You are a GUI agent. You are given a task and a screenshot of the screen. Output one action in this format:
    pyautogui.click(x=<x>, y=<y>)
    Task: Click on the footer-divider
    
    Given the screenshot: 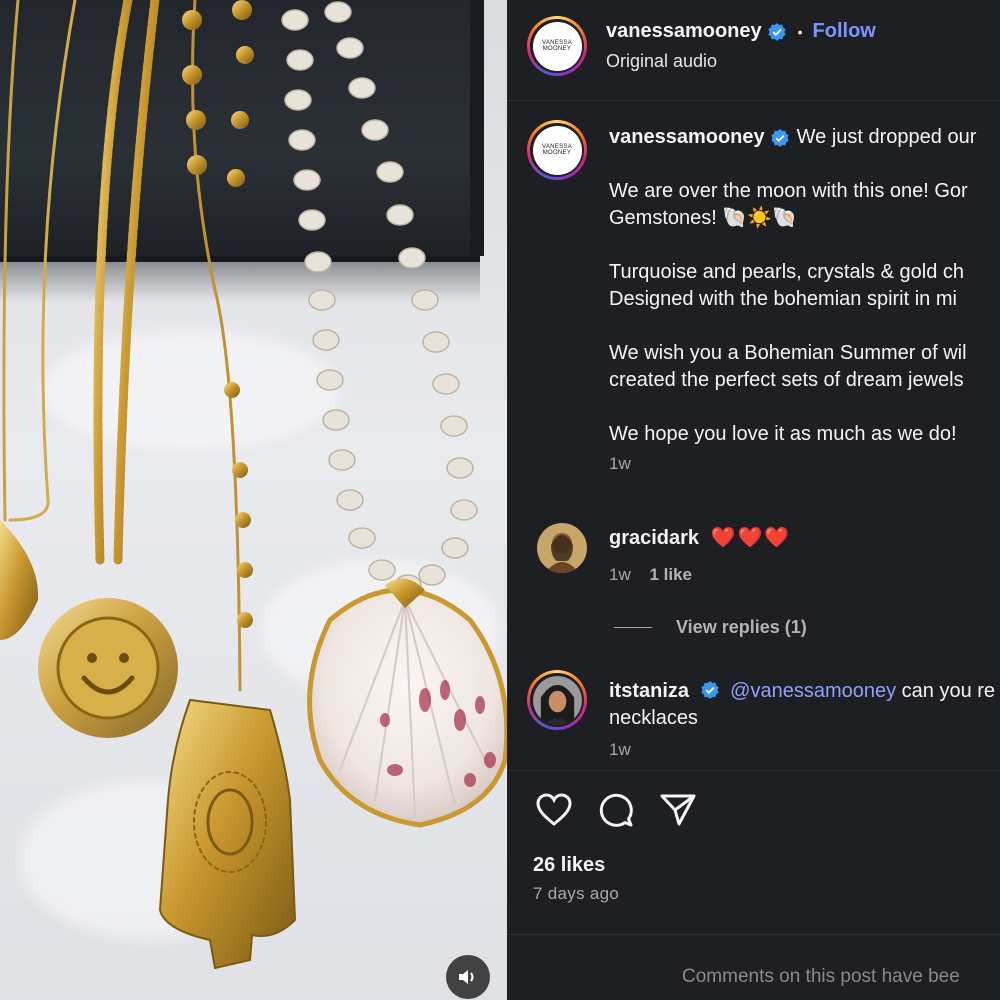 What is the action you would take?
    pyautogui.click(x=753, y=934)
    